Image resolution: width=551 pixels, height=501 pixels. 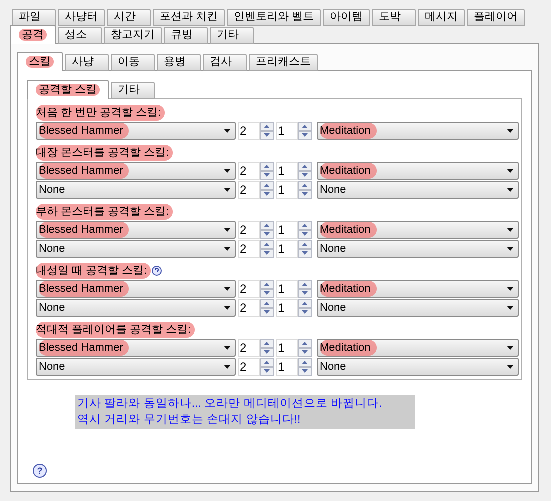 What do you see at coordinates (157, 271) in the screenshot?
I see `help-icon` at bounding box center [157, 271].